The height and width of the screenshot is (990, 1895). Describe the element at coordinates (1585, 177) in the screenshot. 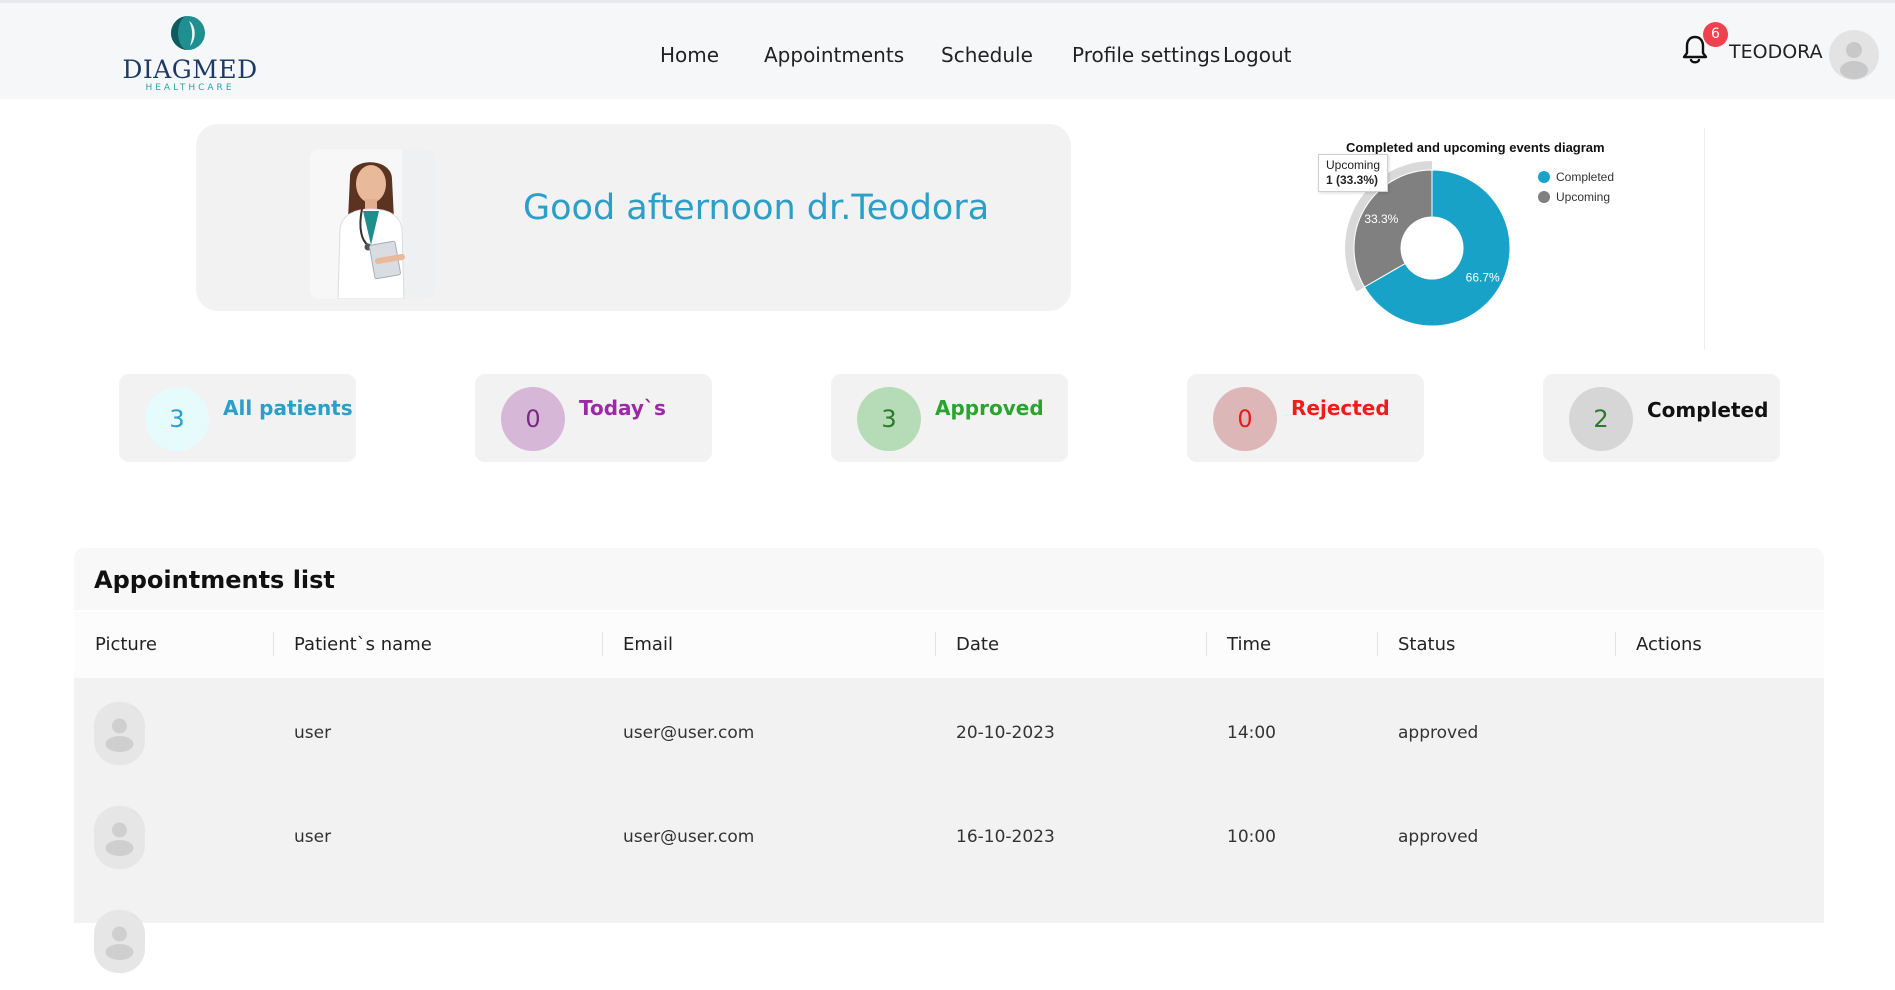

I see `legend-completed-label: Completed` at that location.